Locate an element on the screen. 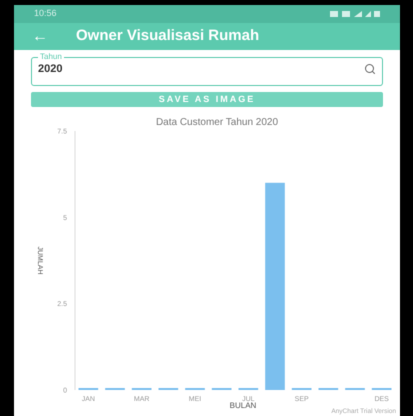  save-image-button: SAVE AS IMAGE is located at coordinates (207, 99).